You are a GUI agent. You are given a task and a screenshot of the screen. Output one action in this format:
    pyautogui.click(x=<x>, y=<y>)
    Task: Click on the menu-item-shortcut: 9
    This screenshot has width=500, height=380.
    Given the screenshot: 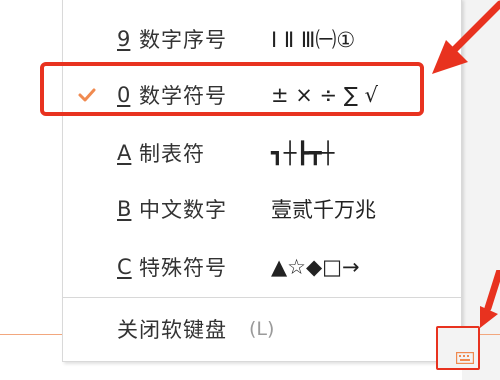 What is the action you would take?
    pyautogui.click(x=124, y=39)
    